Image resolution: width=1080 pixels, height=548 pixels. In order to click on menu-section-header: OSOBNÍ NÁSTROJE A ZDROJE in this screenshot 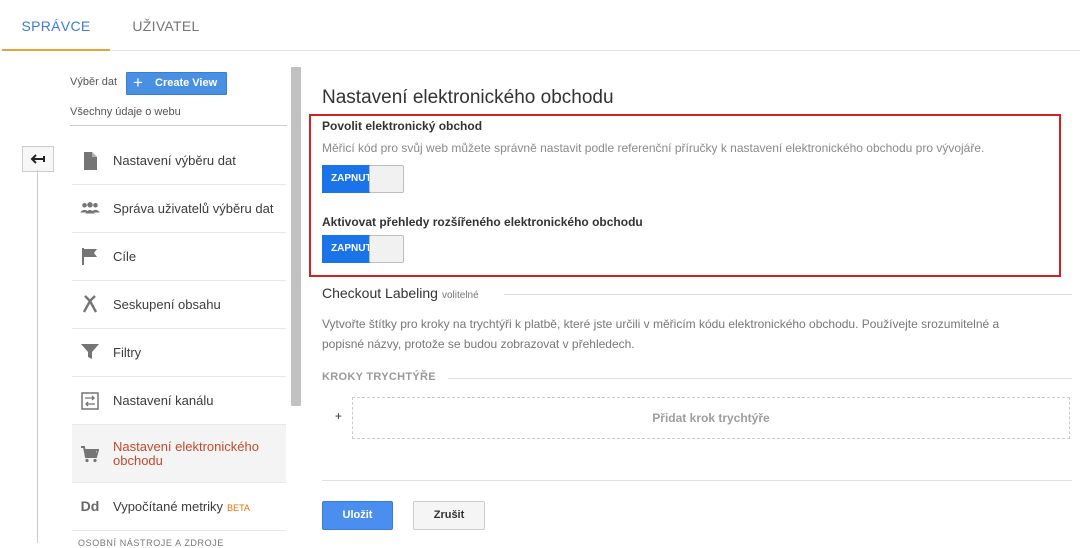, I will do `click(151, 543)`.